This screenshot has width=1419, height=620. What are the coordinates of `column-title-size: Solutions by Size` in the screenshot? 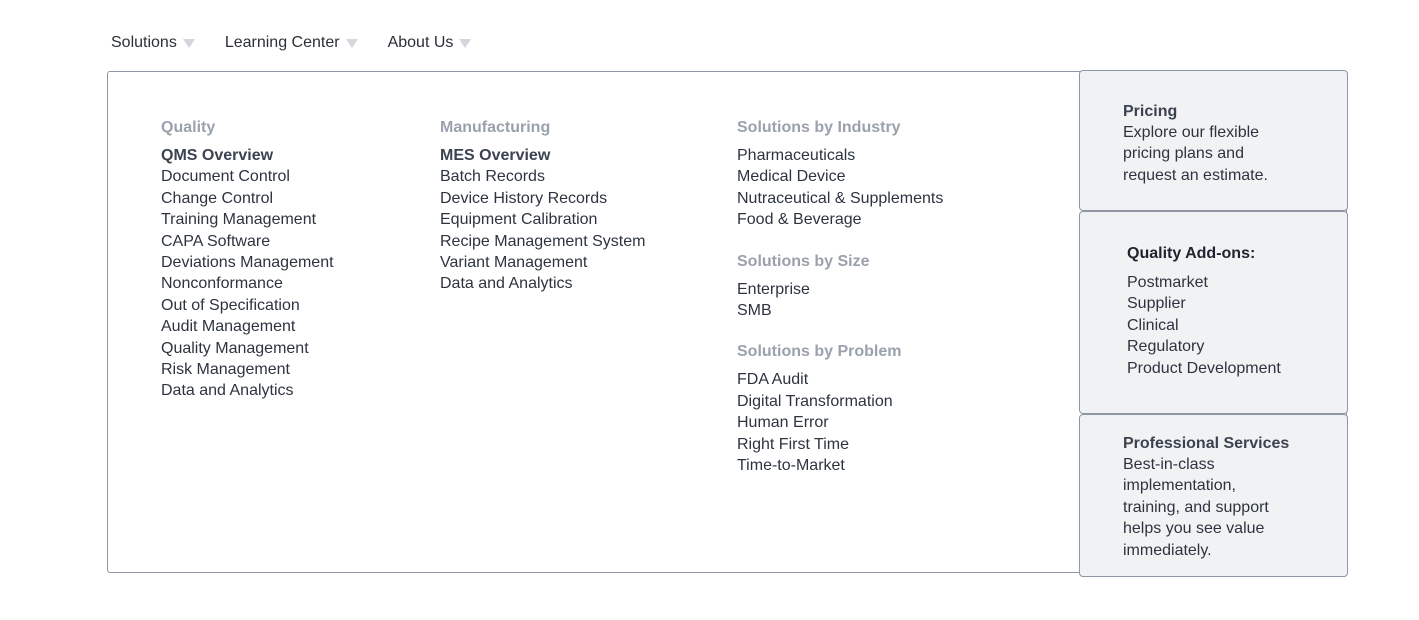 It's located at (803, 261).